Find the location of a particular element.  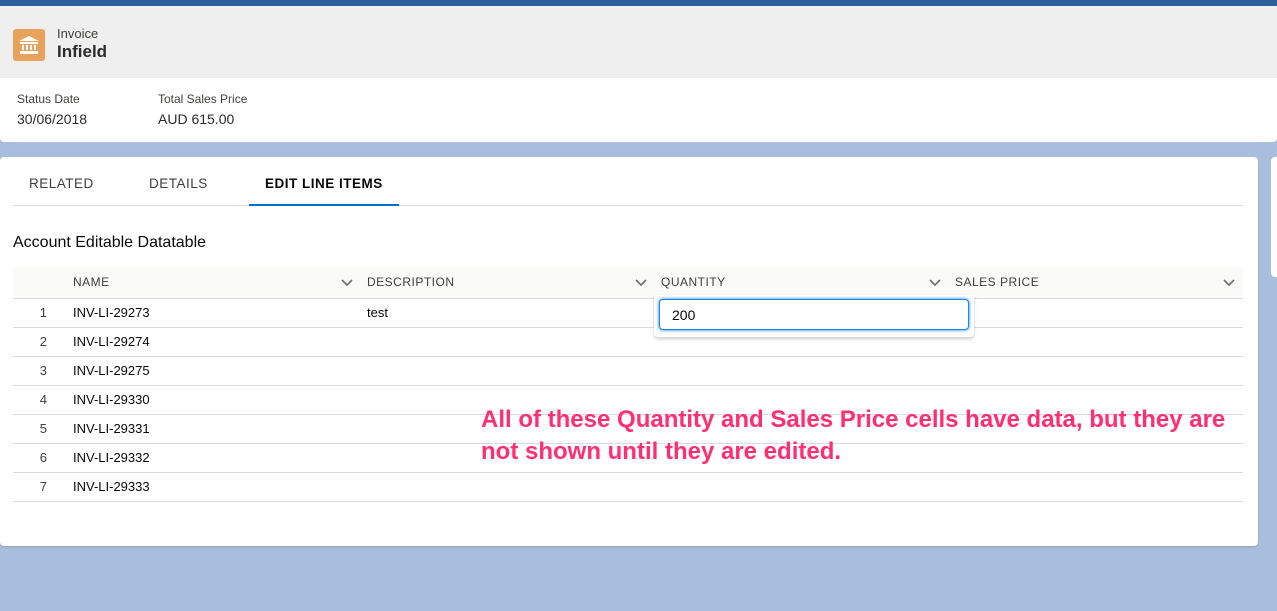

description-cell: test is located at coordinates (377, 313).